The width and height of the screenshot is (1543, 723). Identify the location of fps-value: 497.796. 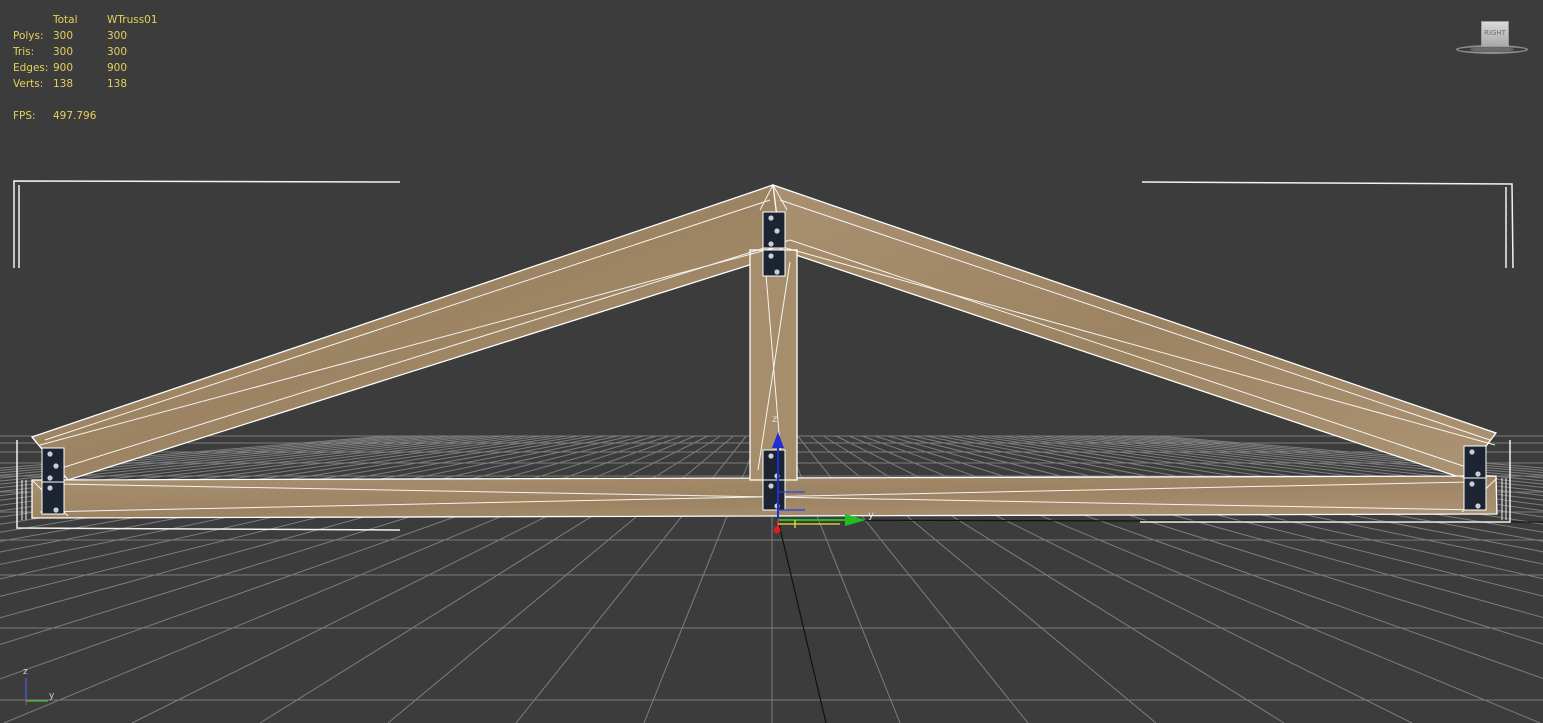
(75, 116).